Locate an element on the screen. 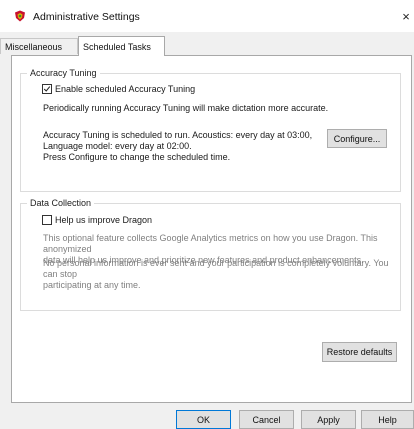  accuracy-tuning-legend: Accuracy Tuning is located at coordinates (63, 73).